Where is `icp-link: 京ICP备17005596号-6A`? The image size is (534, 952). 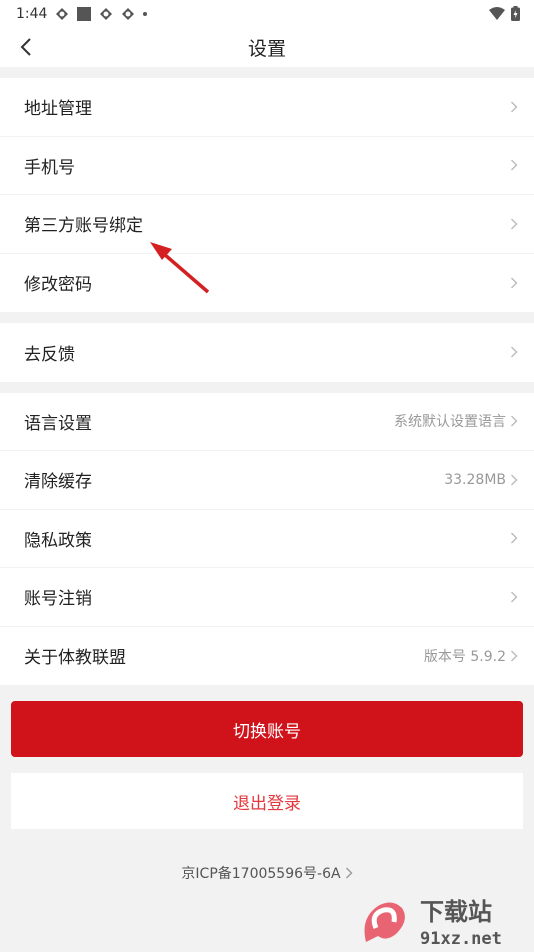
icp-link: 京ICP备17005596号-6A is located at coordinates (267, 873).